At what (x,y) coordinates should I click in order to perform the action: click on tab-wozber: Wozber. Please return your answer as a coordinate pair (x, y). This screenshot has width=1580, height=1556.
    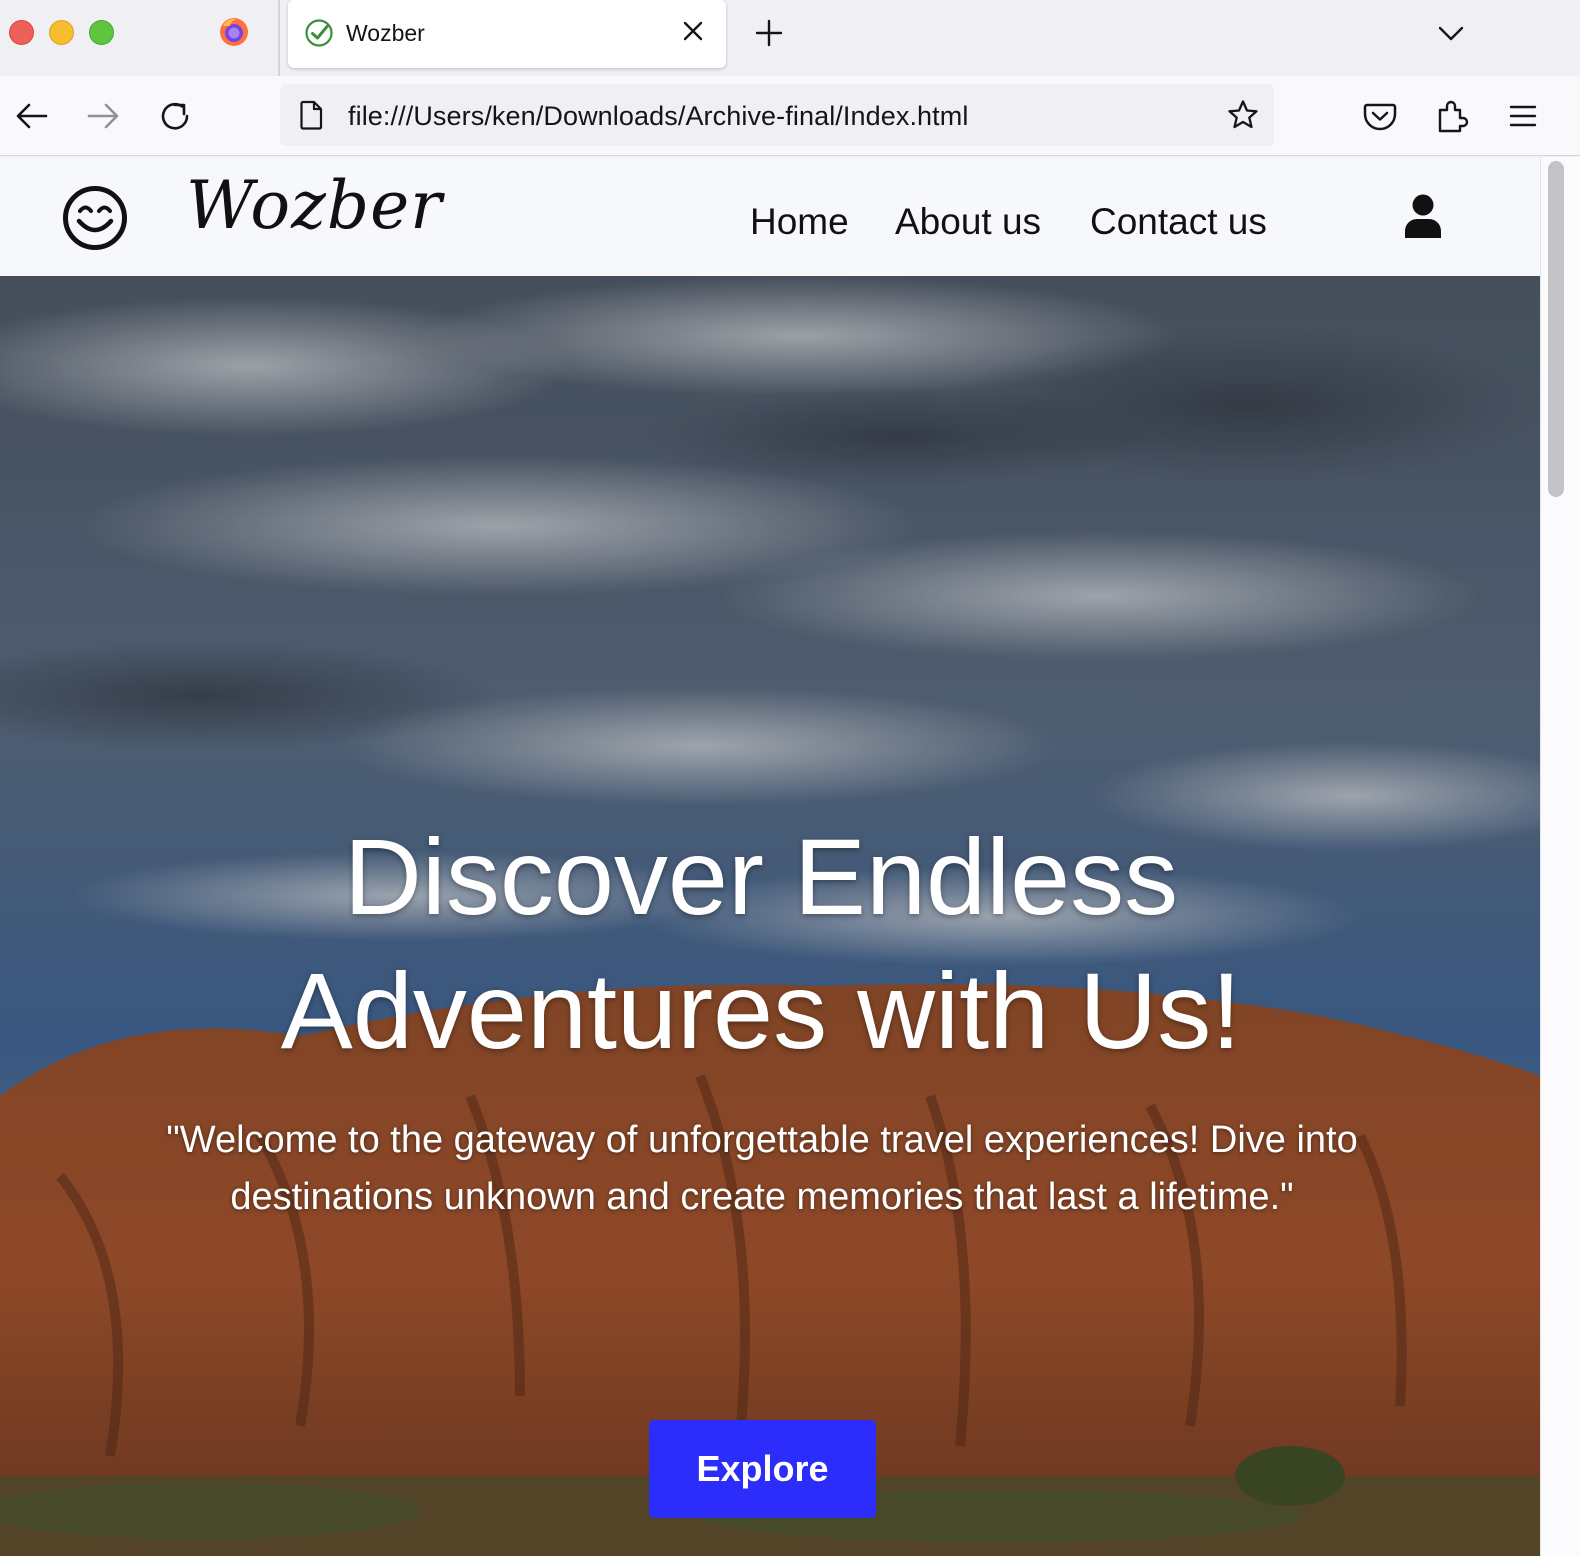
    Looking at the image, I should click on (507, 34).